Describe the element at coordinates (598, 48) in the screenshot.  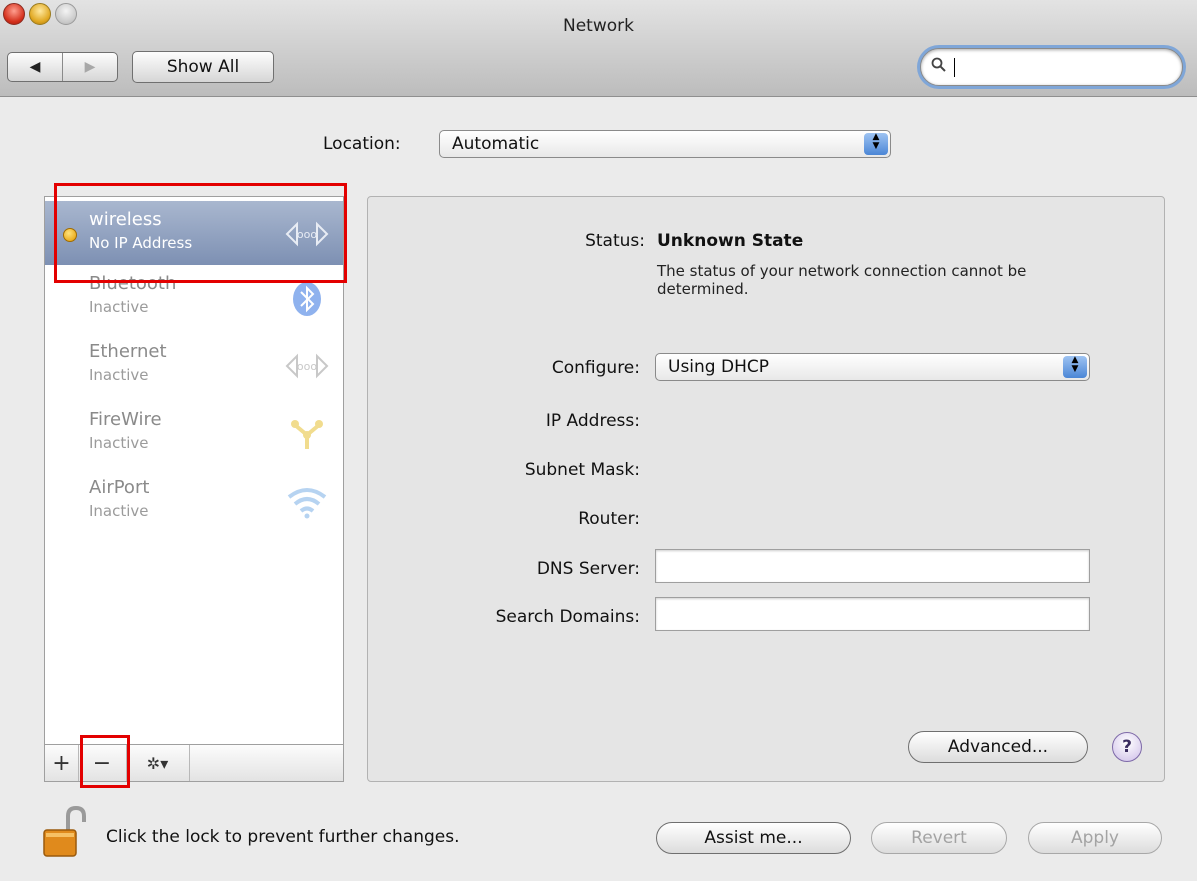
I see `title-toolbar: Network ◀ ▶ Show All` at that location.